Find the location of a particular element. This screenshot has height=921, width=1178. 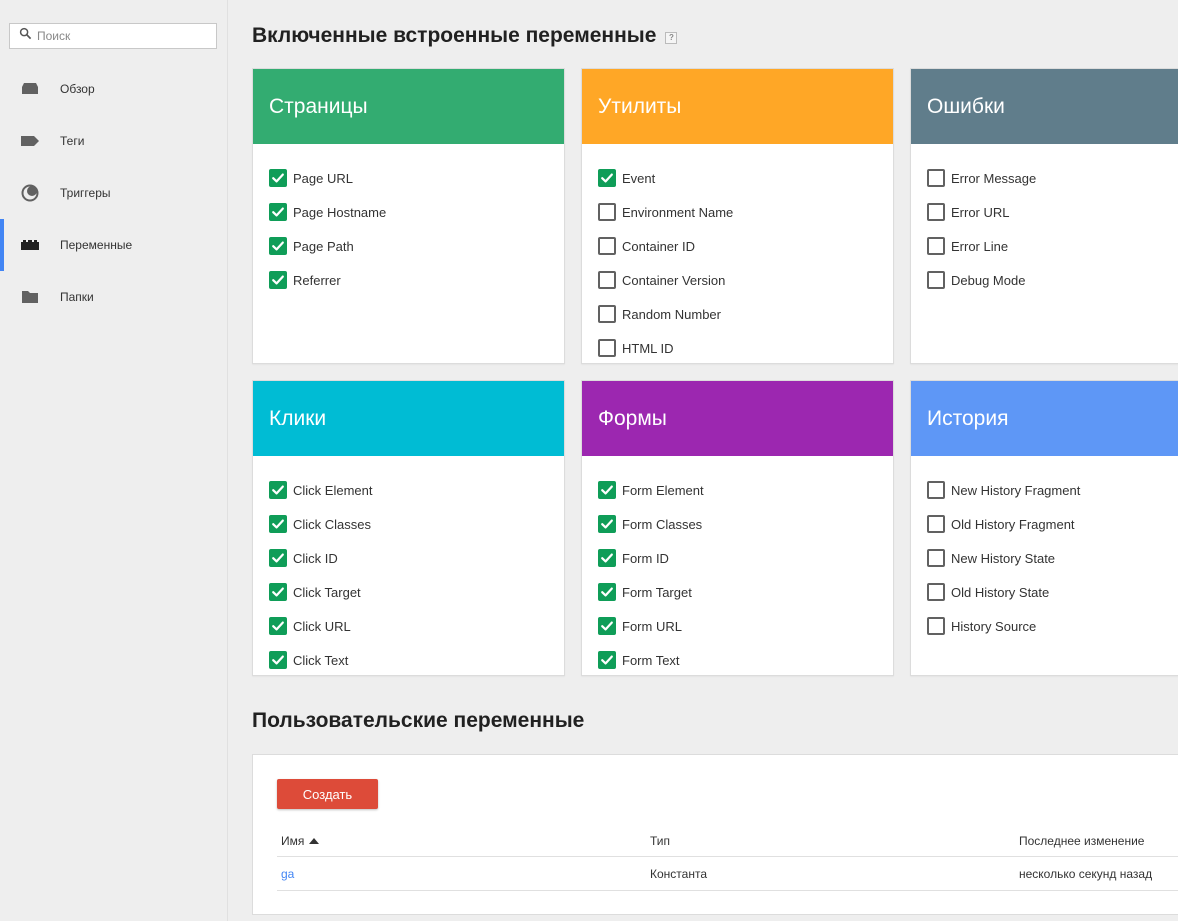

variable-checkbox-row: Debug Mode is located at coordinates (1052, 280).